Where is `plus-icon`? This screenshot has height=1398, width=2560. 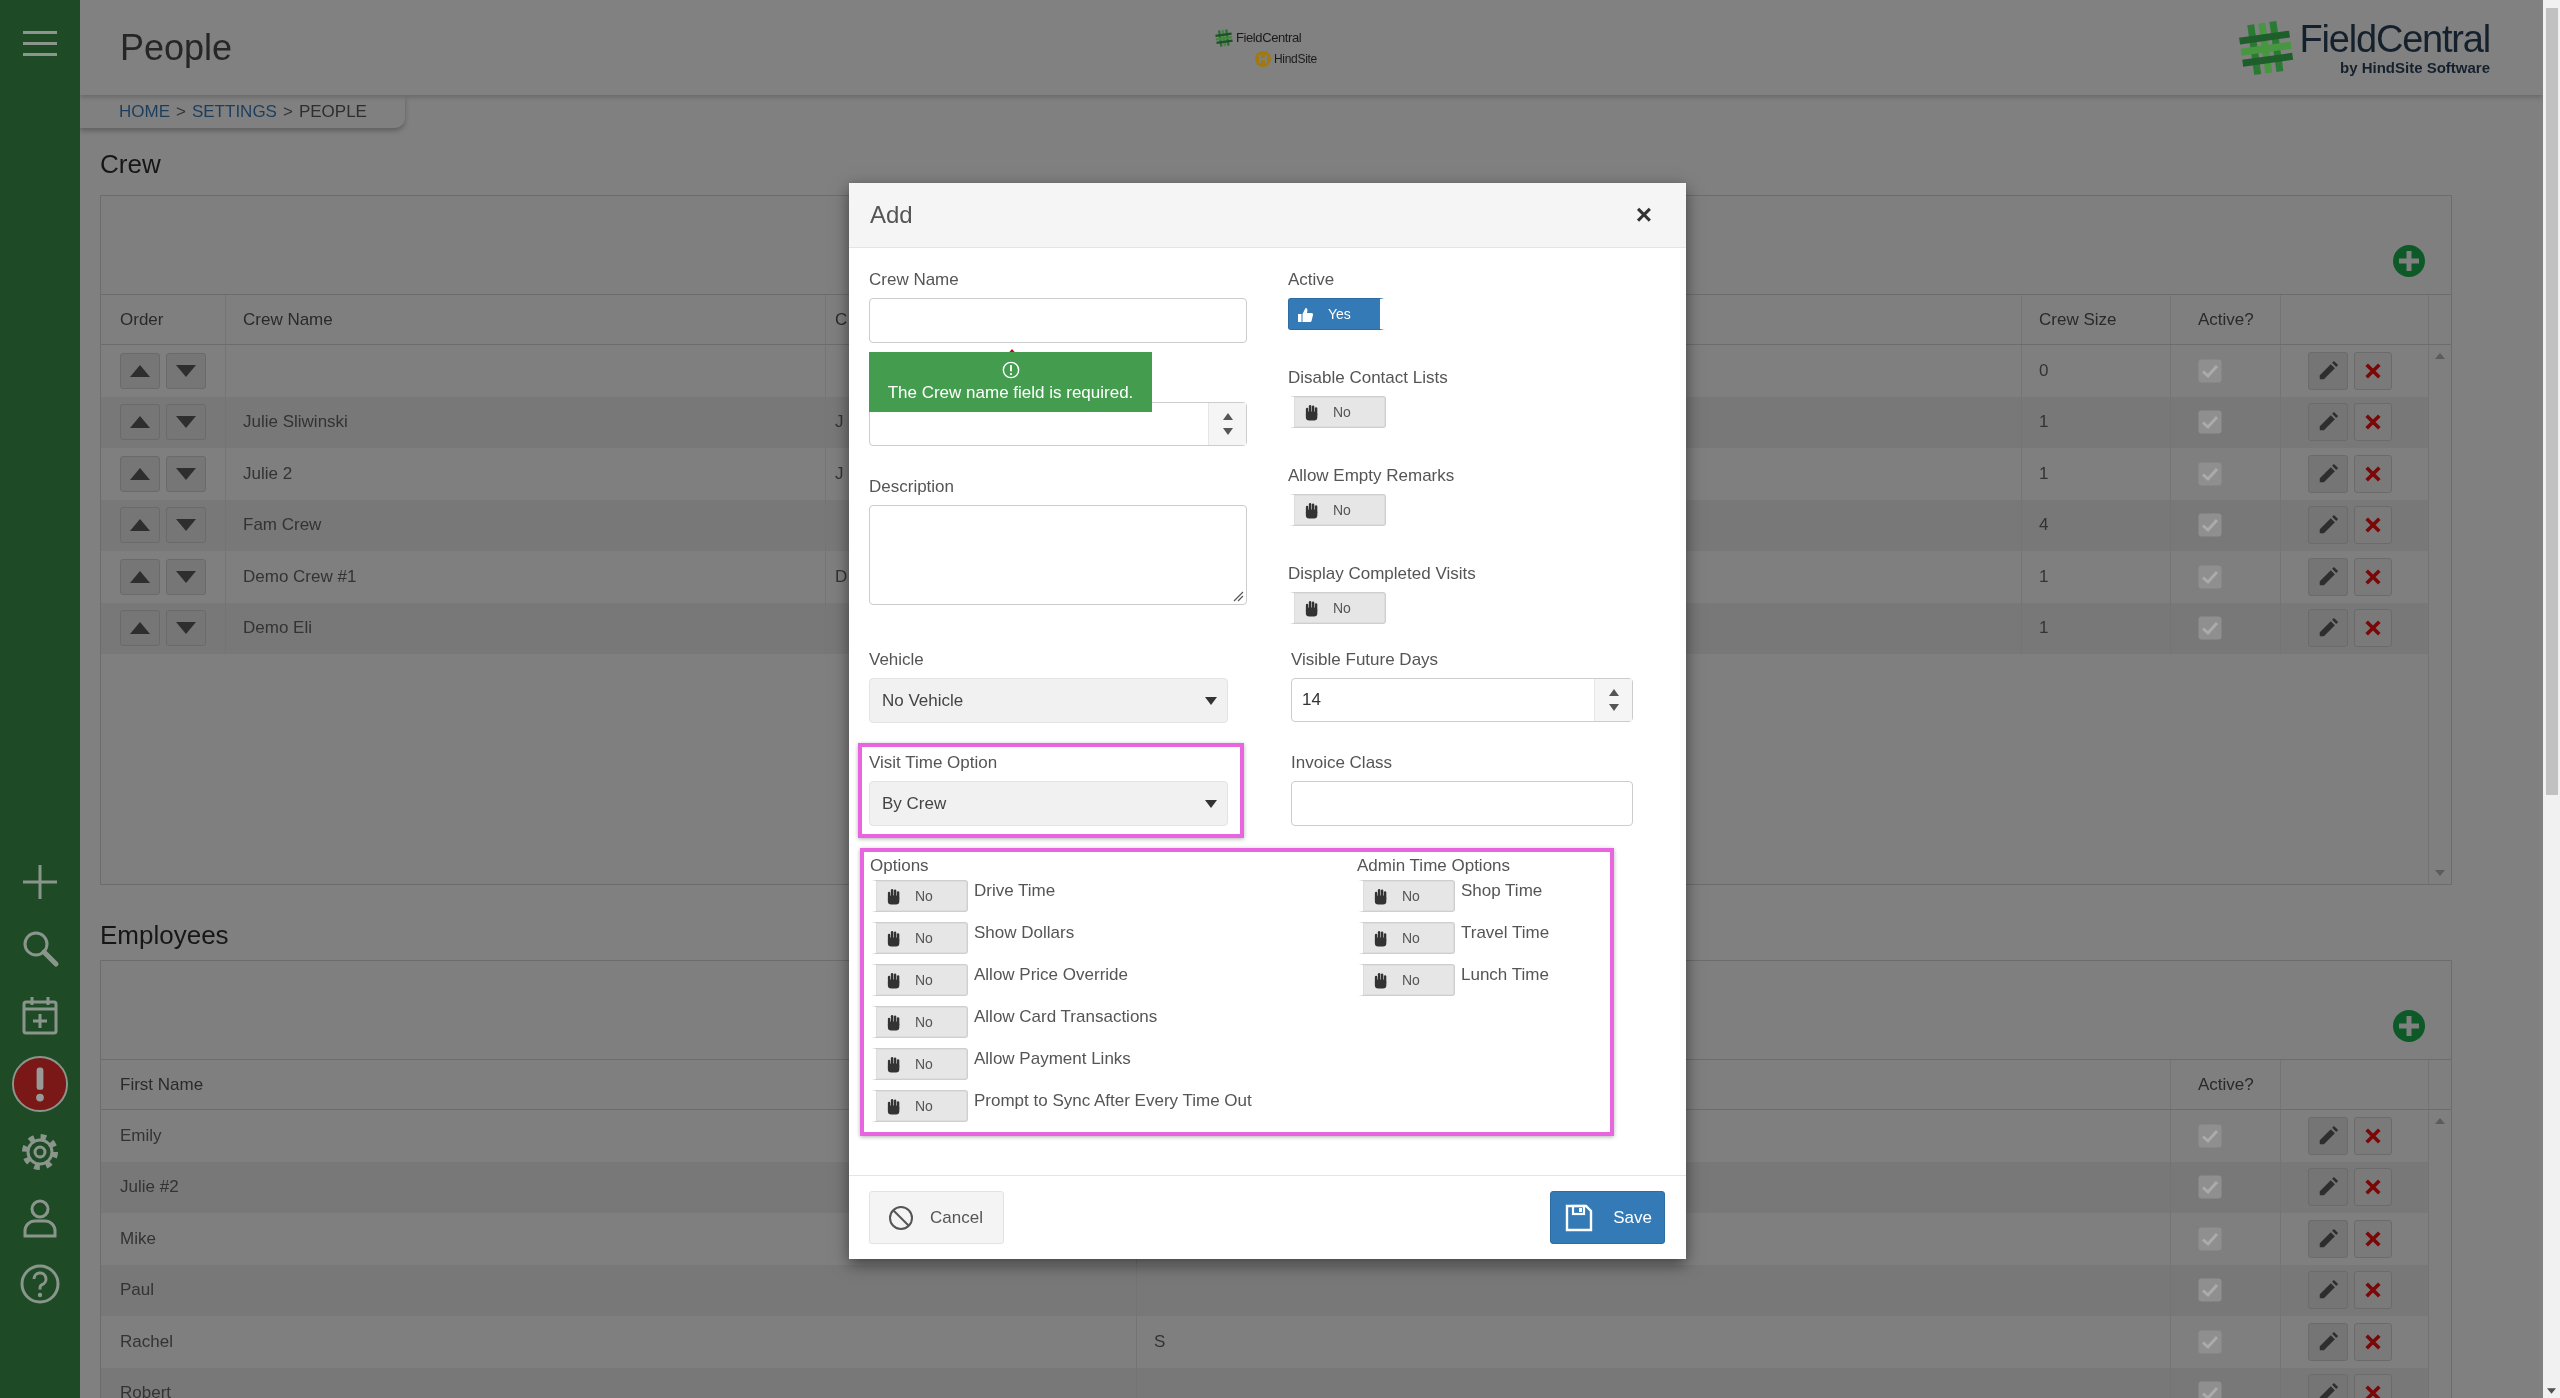 plus-icon is located at coordinates (40, 882).